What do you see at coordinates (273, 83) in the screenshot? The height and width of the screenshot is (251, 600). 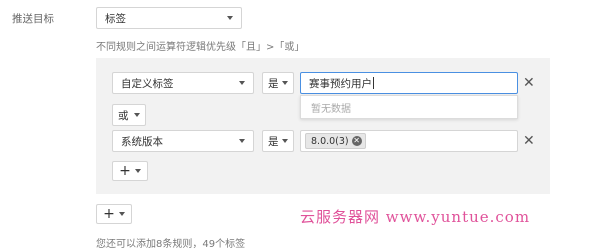 I see `rule1-operator-value: 是` at bounding box center [273, 83].